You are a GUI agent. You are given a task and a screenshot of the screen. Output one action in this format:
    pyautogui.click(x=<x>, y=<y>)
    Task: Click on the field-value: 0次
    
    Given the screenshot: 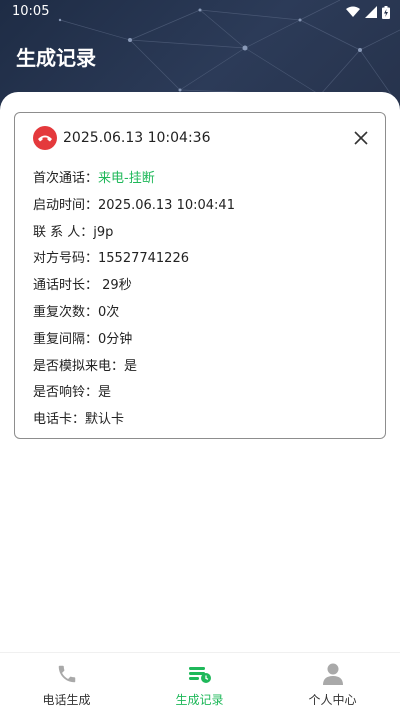 What is the action you would take?
    pyautogui.click(x=109, y=312)
    